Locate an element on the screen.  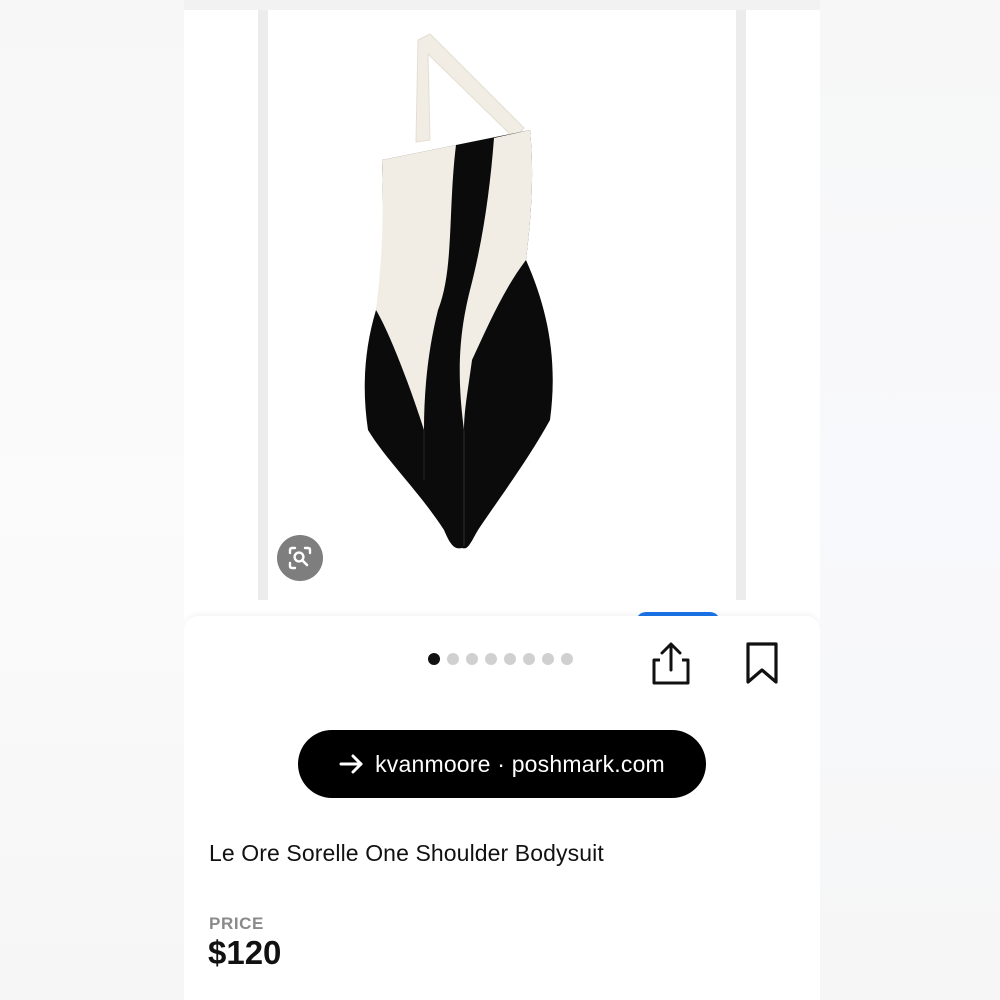
top-strip is located at coordinates (502, 5).